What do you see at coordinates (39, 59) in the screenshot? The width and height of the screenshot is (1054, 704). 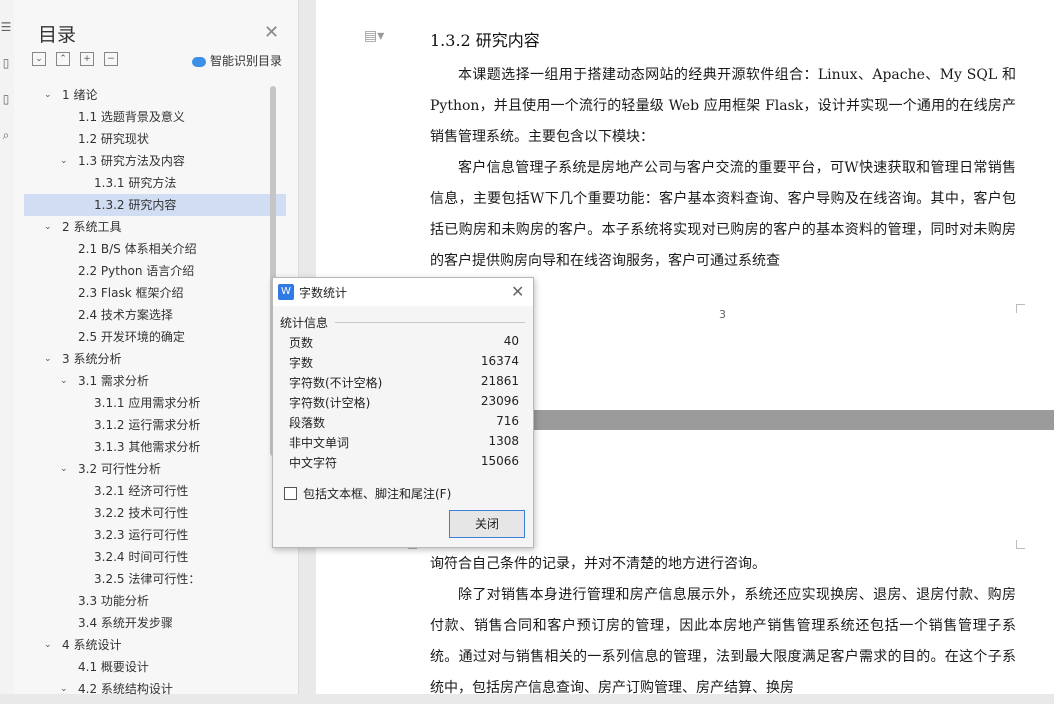 I see `expand-all-icon: ⌄` at bounding box center [39, 59].